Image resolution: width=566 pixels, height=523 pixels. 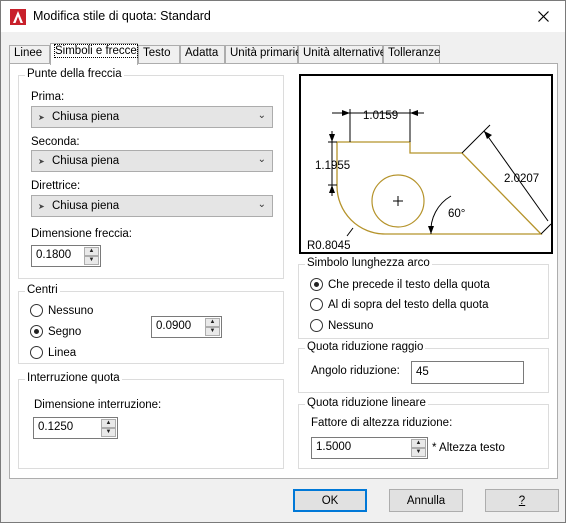 I want to click on close-icon, so click(x=543, y=16).